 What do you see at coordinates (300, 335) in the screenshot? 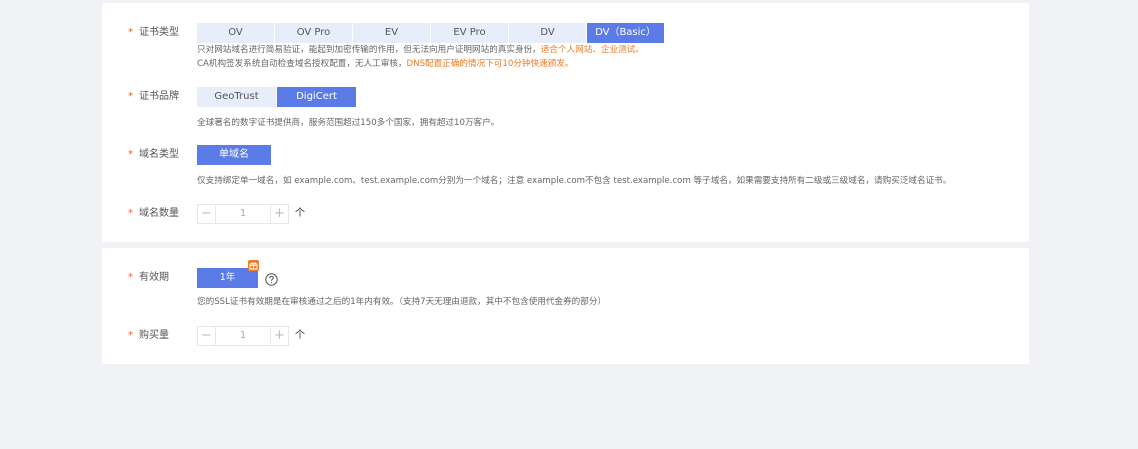
I see `purchase-qty-unit: 个` at bounding box center [300, 335].